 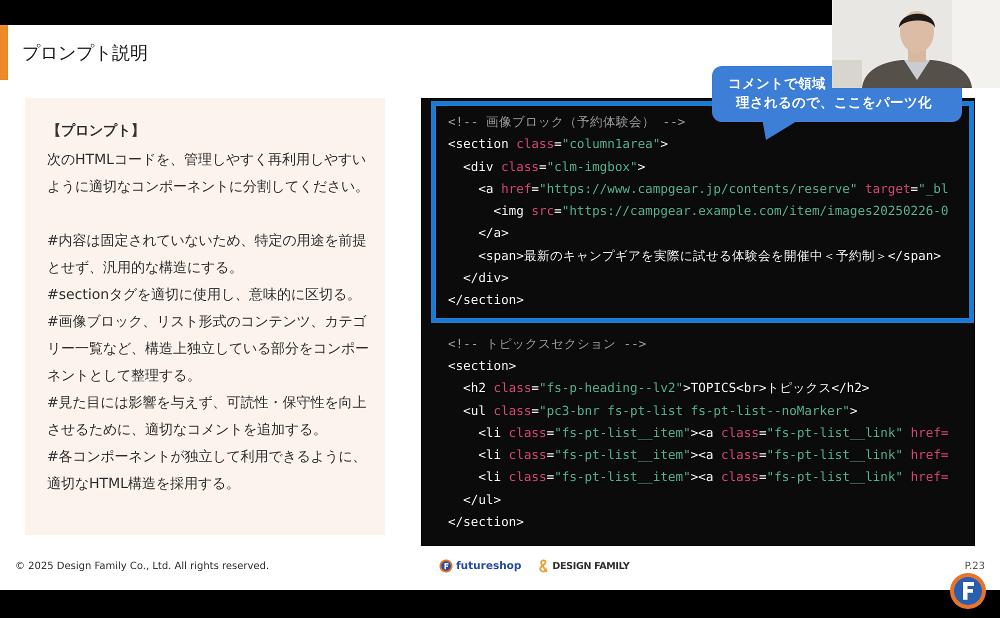 What do you see at coordinates (709, 255) in the screenshot?
I see `code-line: <span>最新のキャンプギアを実際に試せる体験会を開催中＜予約制＞</span>` at bounding box center [709, 255].